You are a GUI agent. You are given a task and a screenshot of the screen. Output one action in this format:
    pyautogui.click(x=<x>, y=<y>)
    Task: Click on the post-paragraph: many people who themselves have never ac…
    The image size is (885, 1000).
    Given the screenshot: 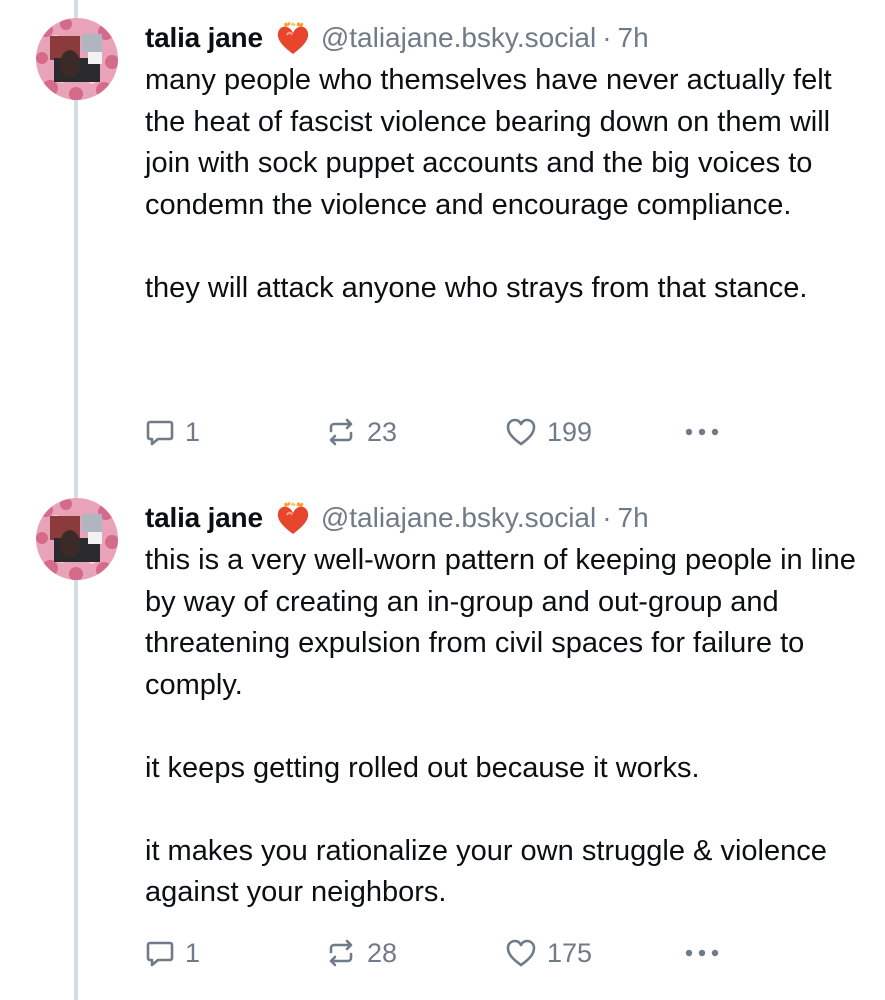 What is the action you would take?
    pyautogui.click(x=488, y=142)
    